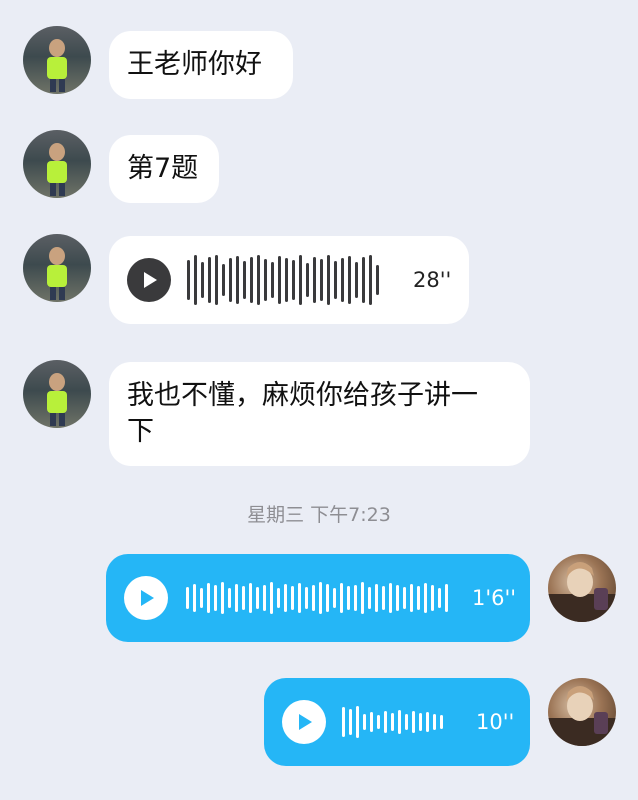  Describe the element at coordinates (494, 598) in the screenshot. I see `voice-duration: 1'6''` at that location.